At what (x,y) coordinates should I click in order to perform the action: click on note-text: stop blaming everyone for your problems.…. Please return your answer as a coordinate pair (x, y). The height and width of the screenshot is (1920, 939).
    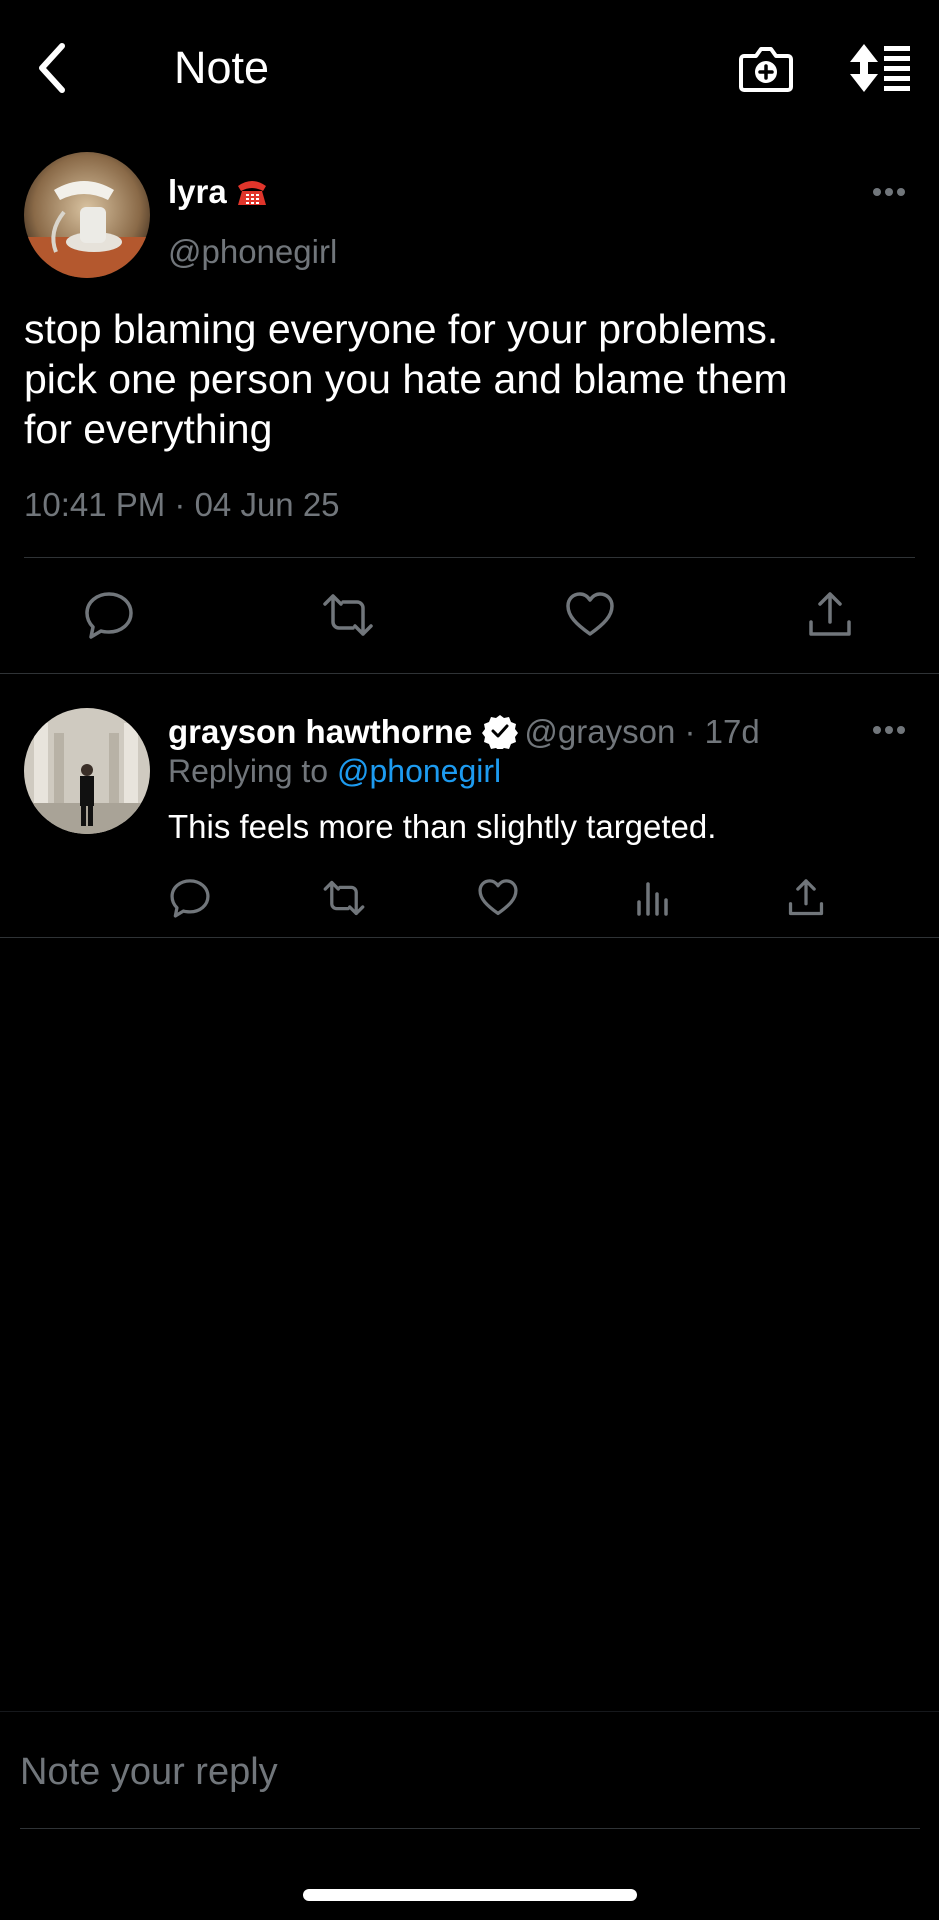
    Looking at the image, I should click on (406, 379).